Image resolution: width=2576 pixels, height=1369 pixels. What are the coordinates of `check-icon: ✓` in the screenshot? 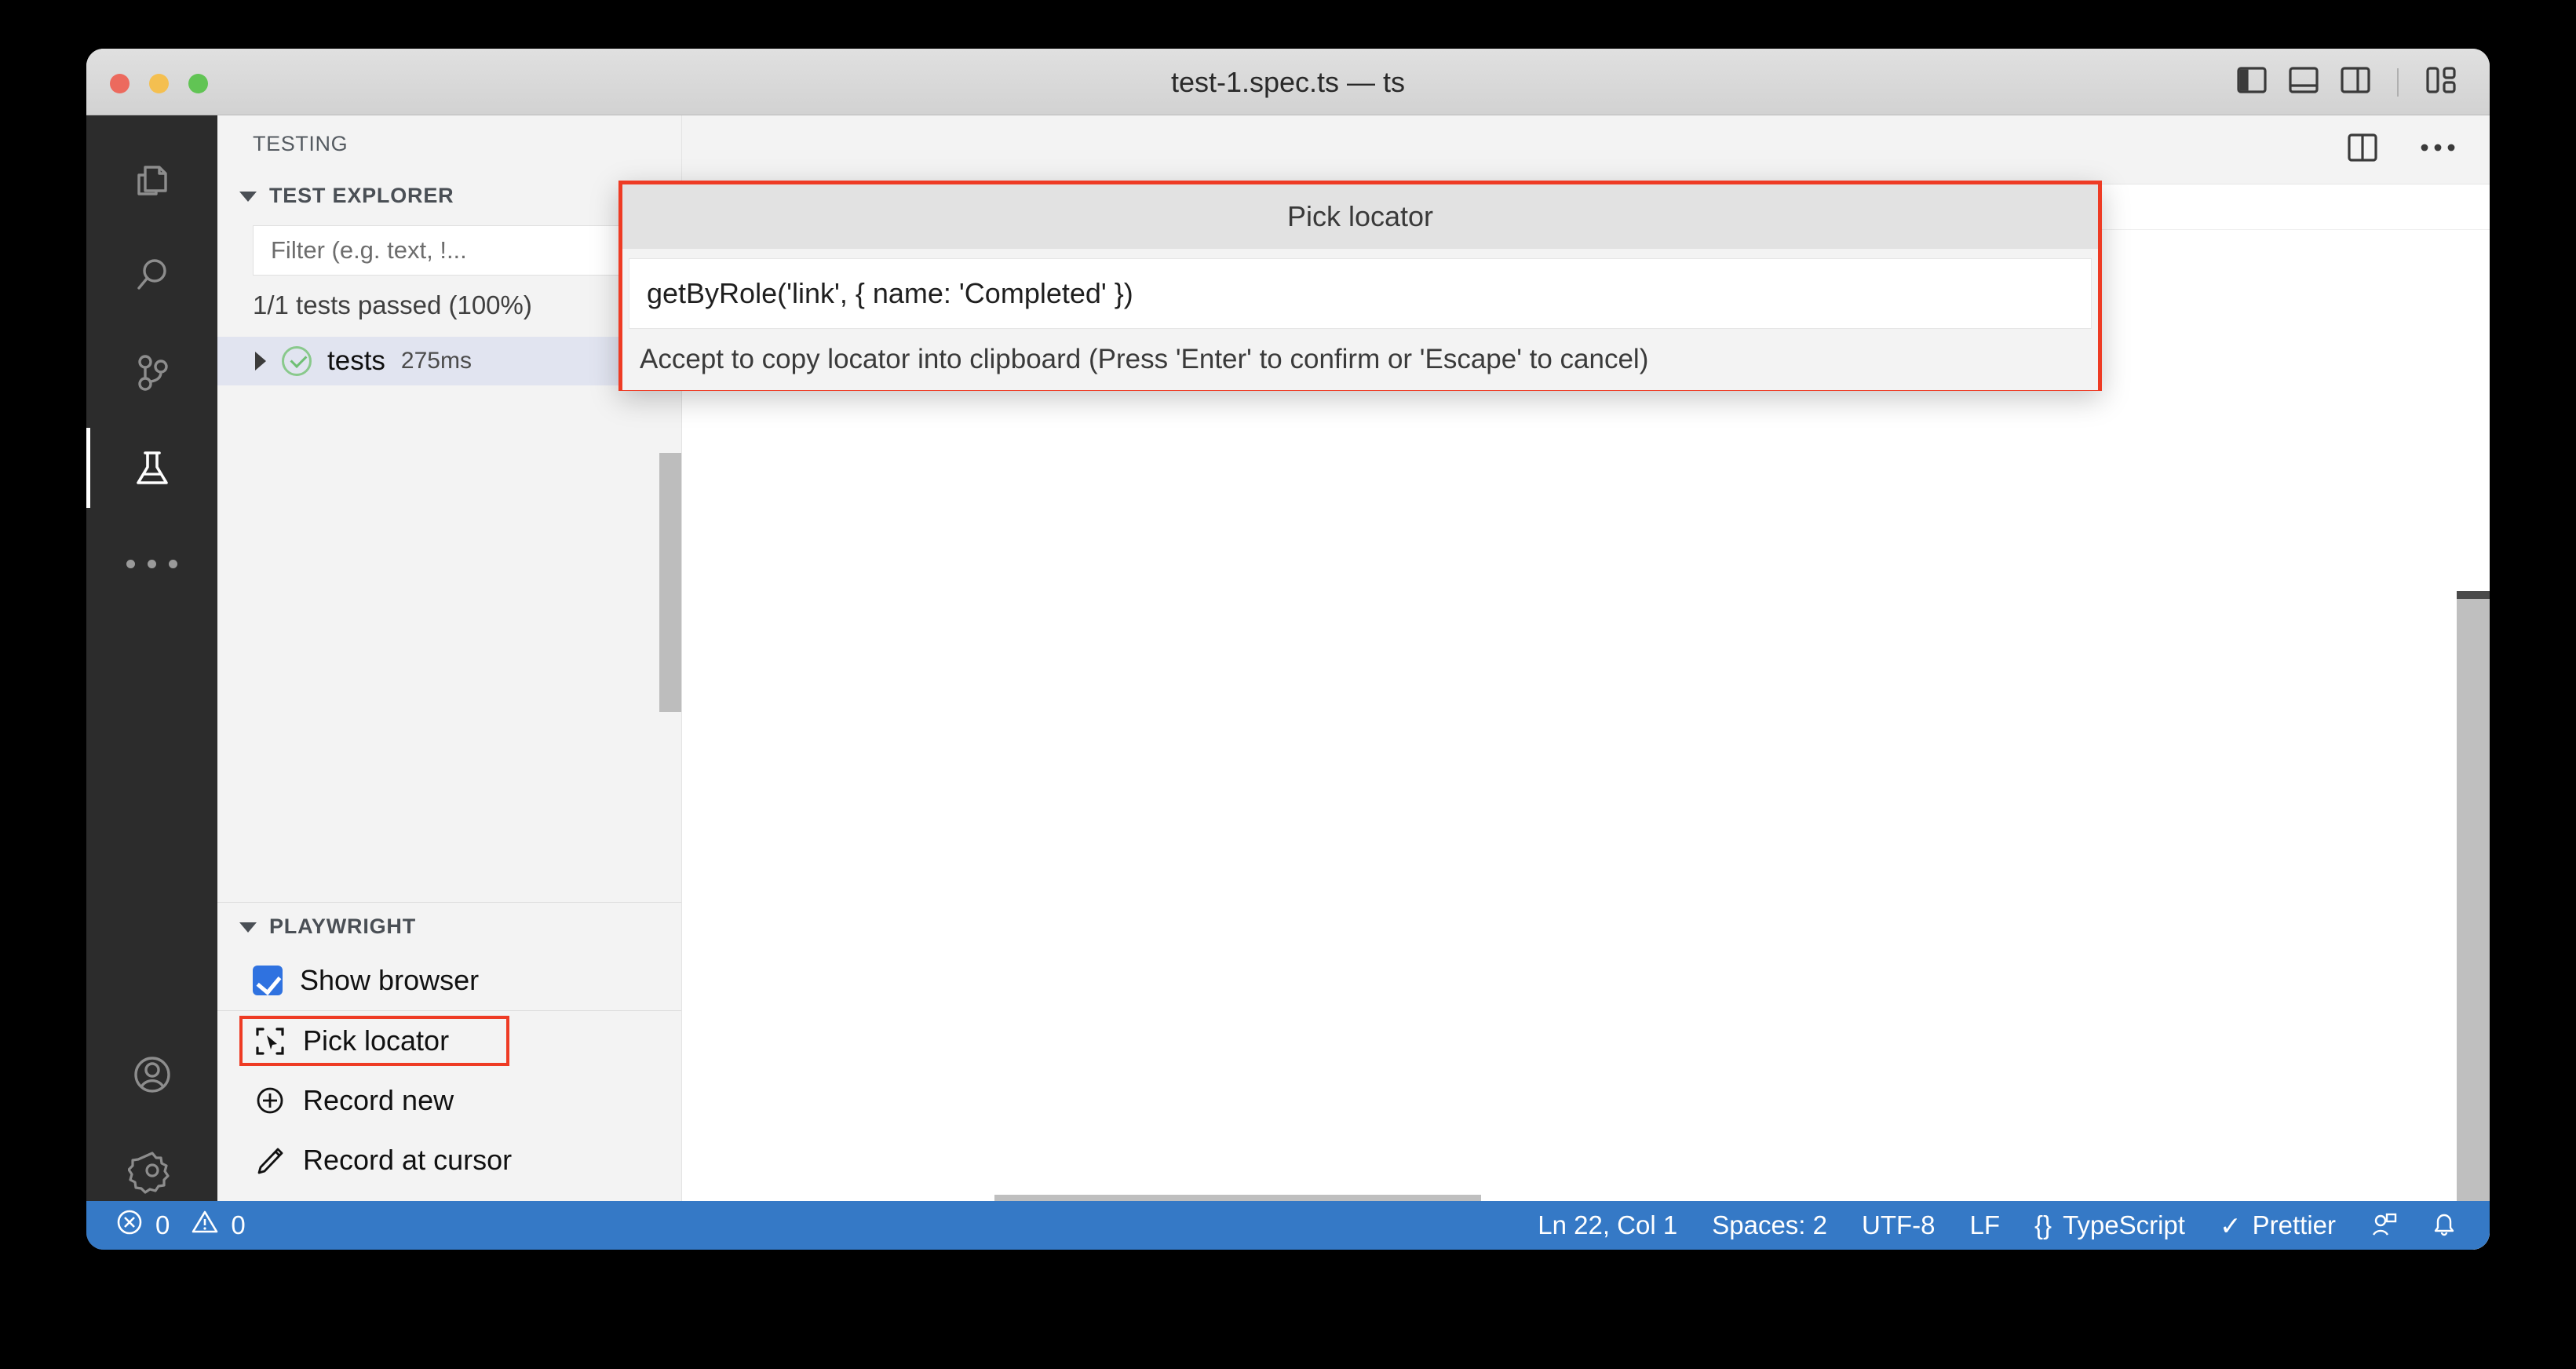 It's located at (2230, 1225).